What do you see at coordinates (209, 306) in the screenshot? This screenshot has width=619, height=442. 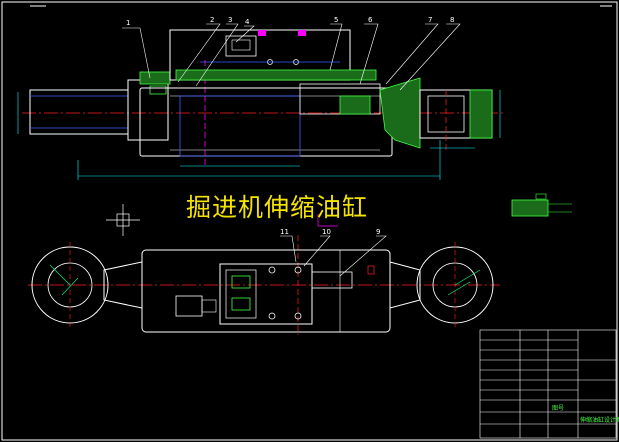 I see `hose-connector-inner` at bounding box center [209, 306].